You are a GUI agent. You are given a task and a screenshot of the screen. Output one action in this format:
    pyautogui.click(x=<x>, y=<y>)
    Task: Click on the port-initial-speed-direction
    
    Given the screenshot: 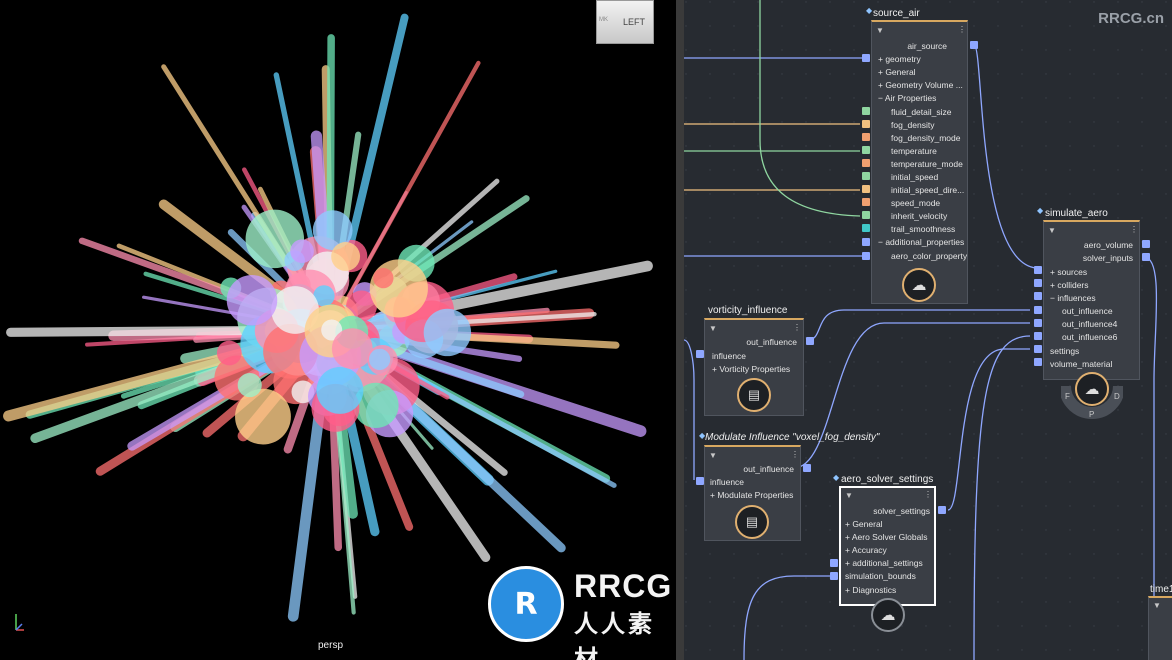 What is the action you would take?
    pyautogui.click(x=866, y=189)
    